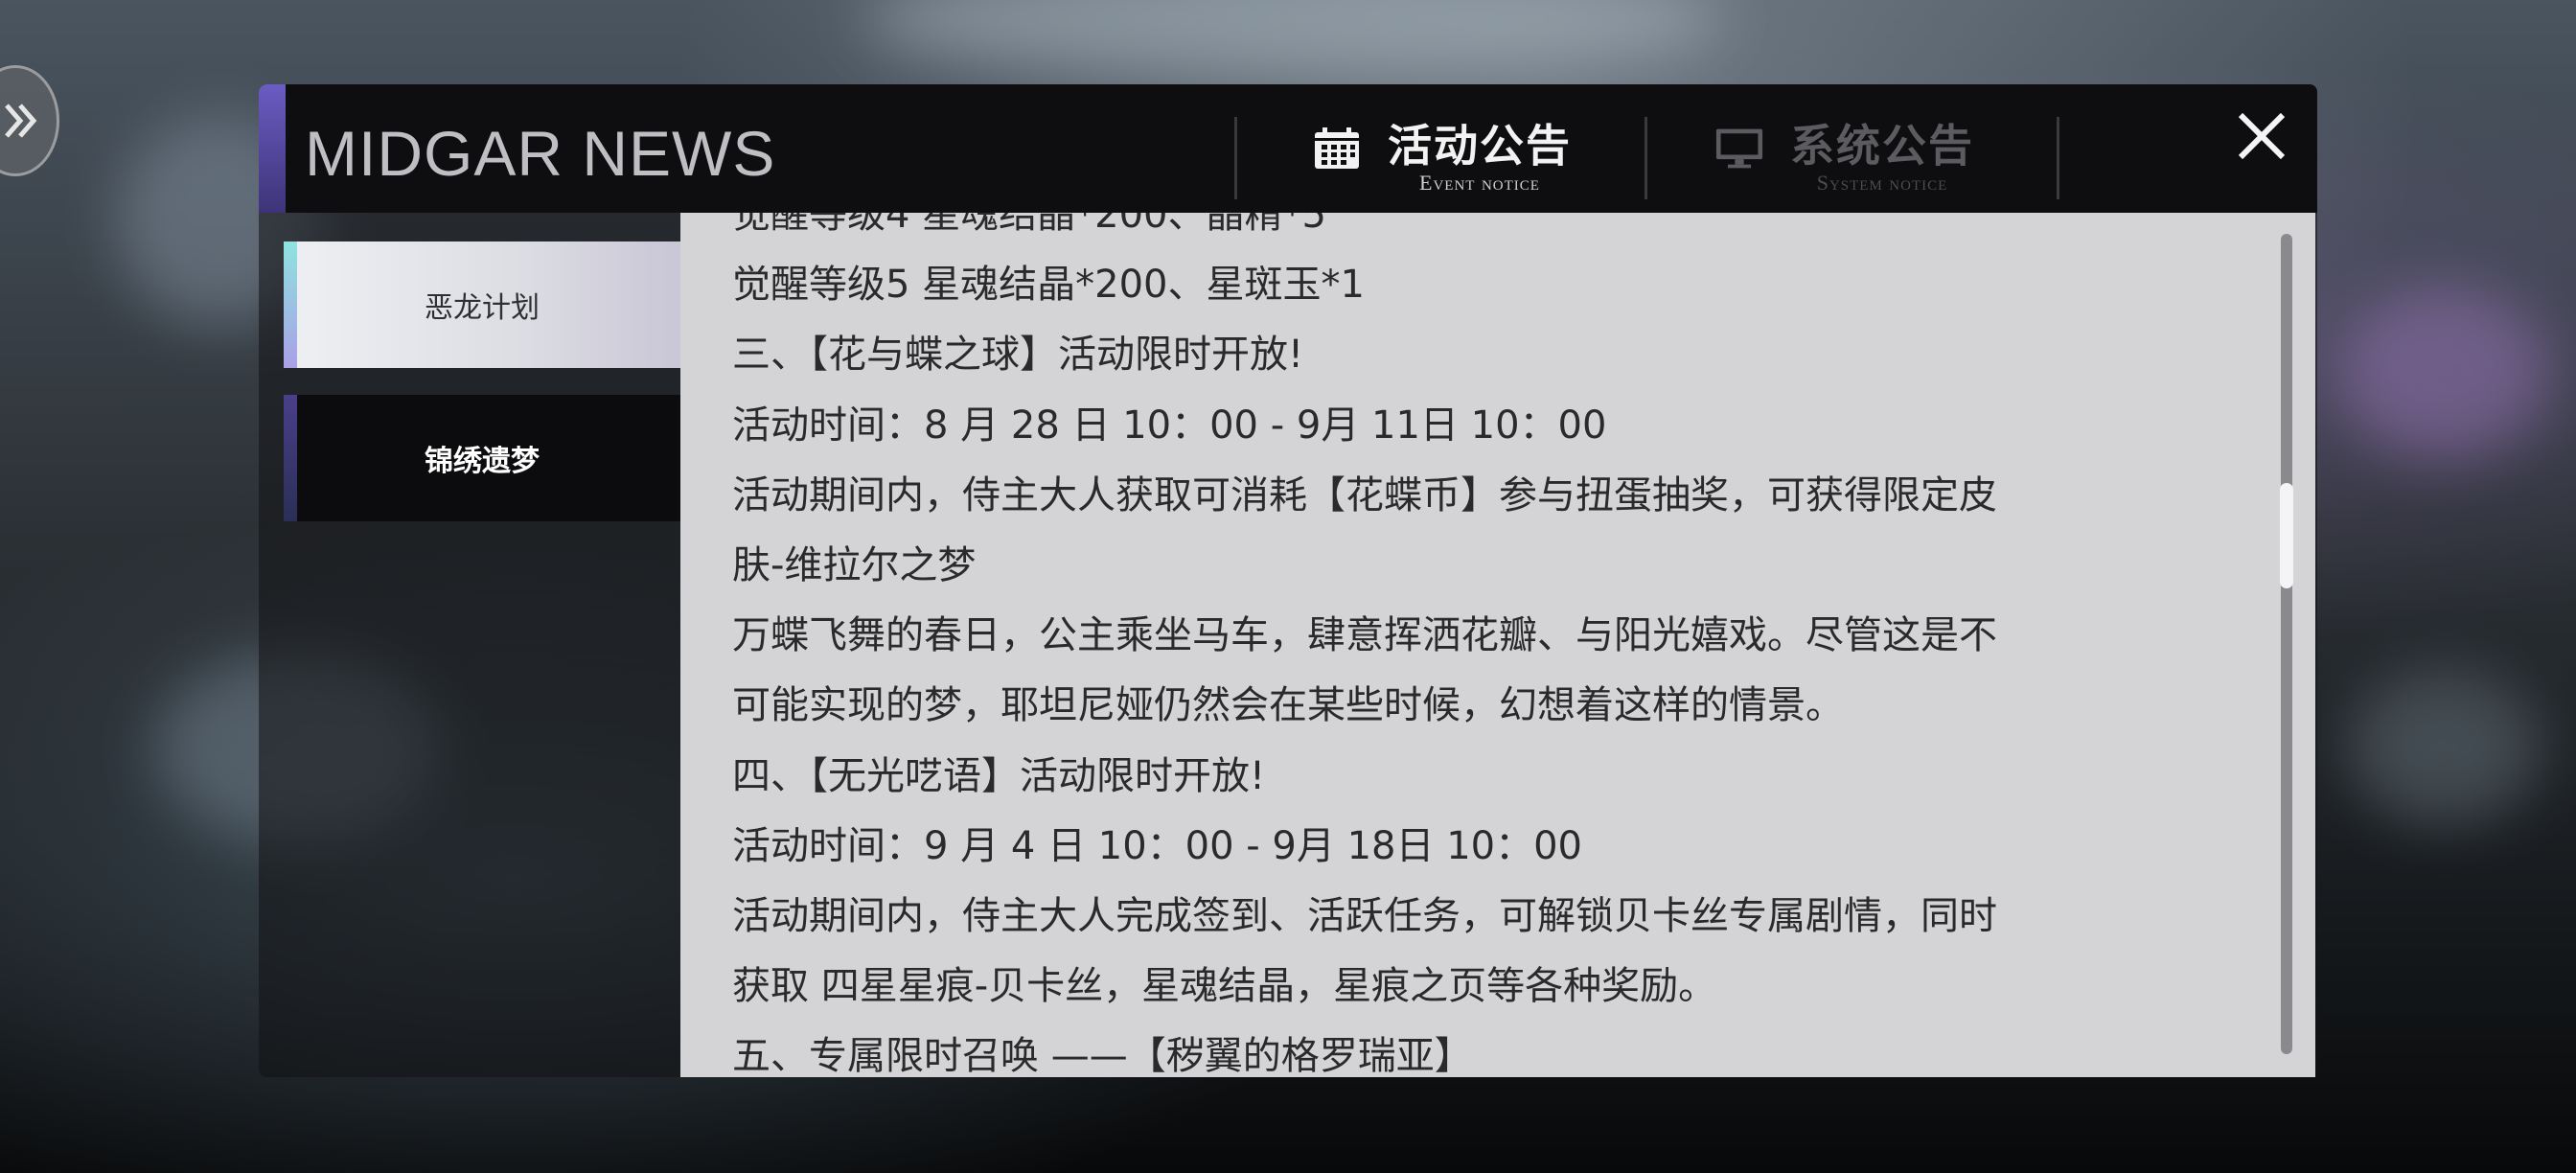  What do you see at coordinates (482, 461) in the screenshot?
I see `sidebar-item-label: 锦绣遗梦` at bounding box center [482, 461].